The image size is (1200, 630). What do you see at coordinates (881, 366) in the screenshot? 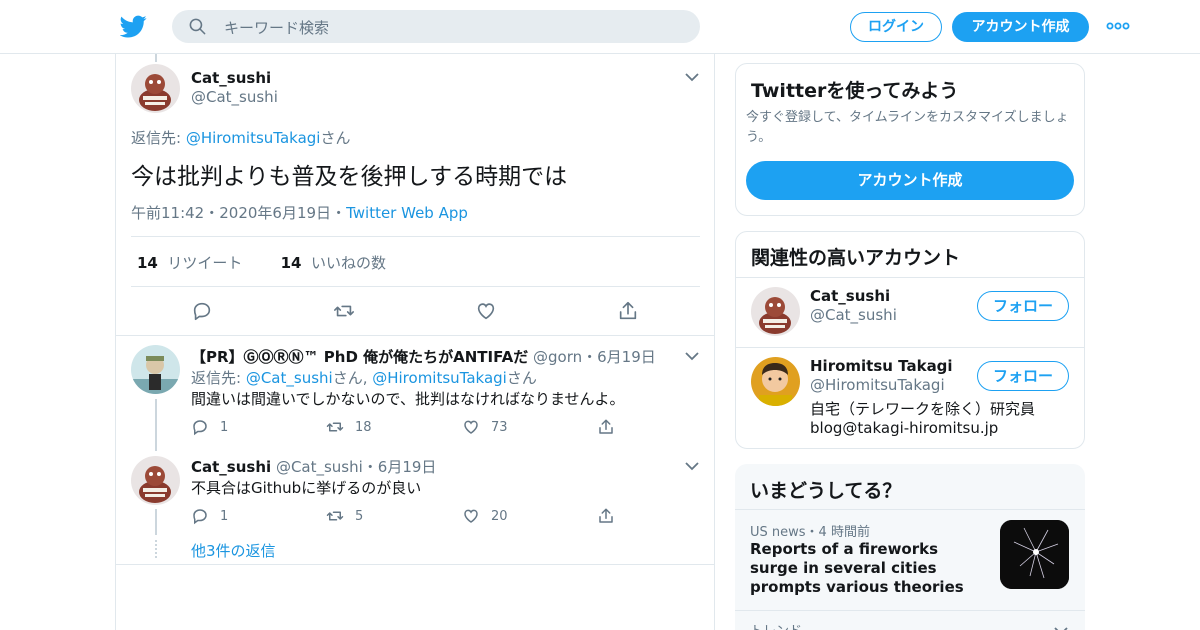
I see `account-name: Hiromitsu Takagi` at bounding box center [881, 366].